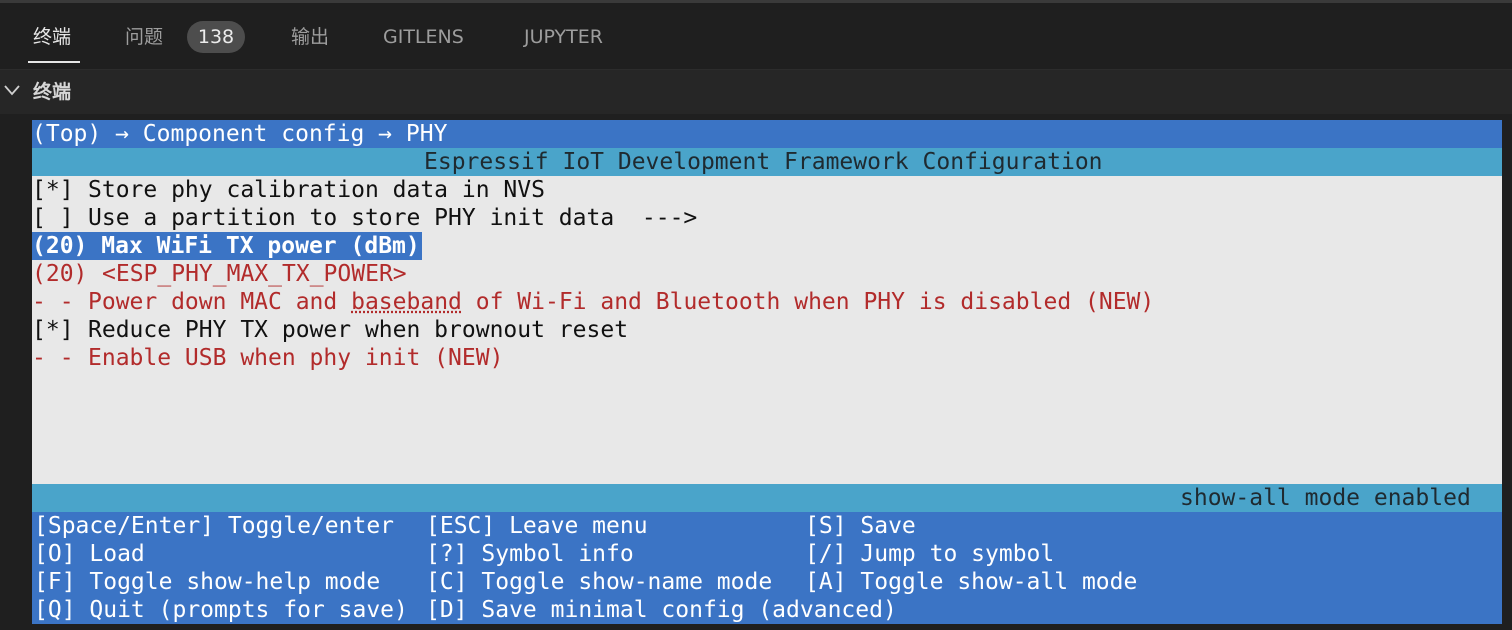 This screenshot has height=630, width=1512. Describe the element at coordinates (661, 610) in the screenshot. I see `help-key: [D] Save minimal config (advanced)` at that location.